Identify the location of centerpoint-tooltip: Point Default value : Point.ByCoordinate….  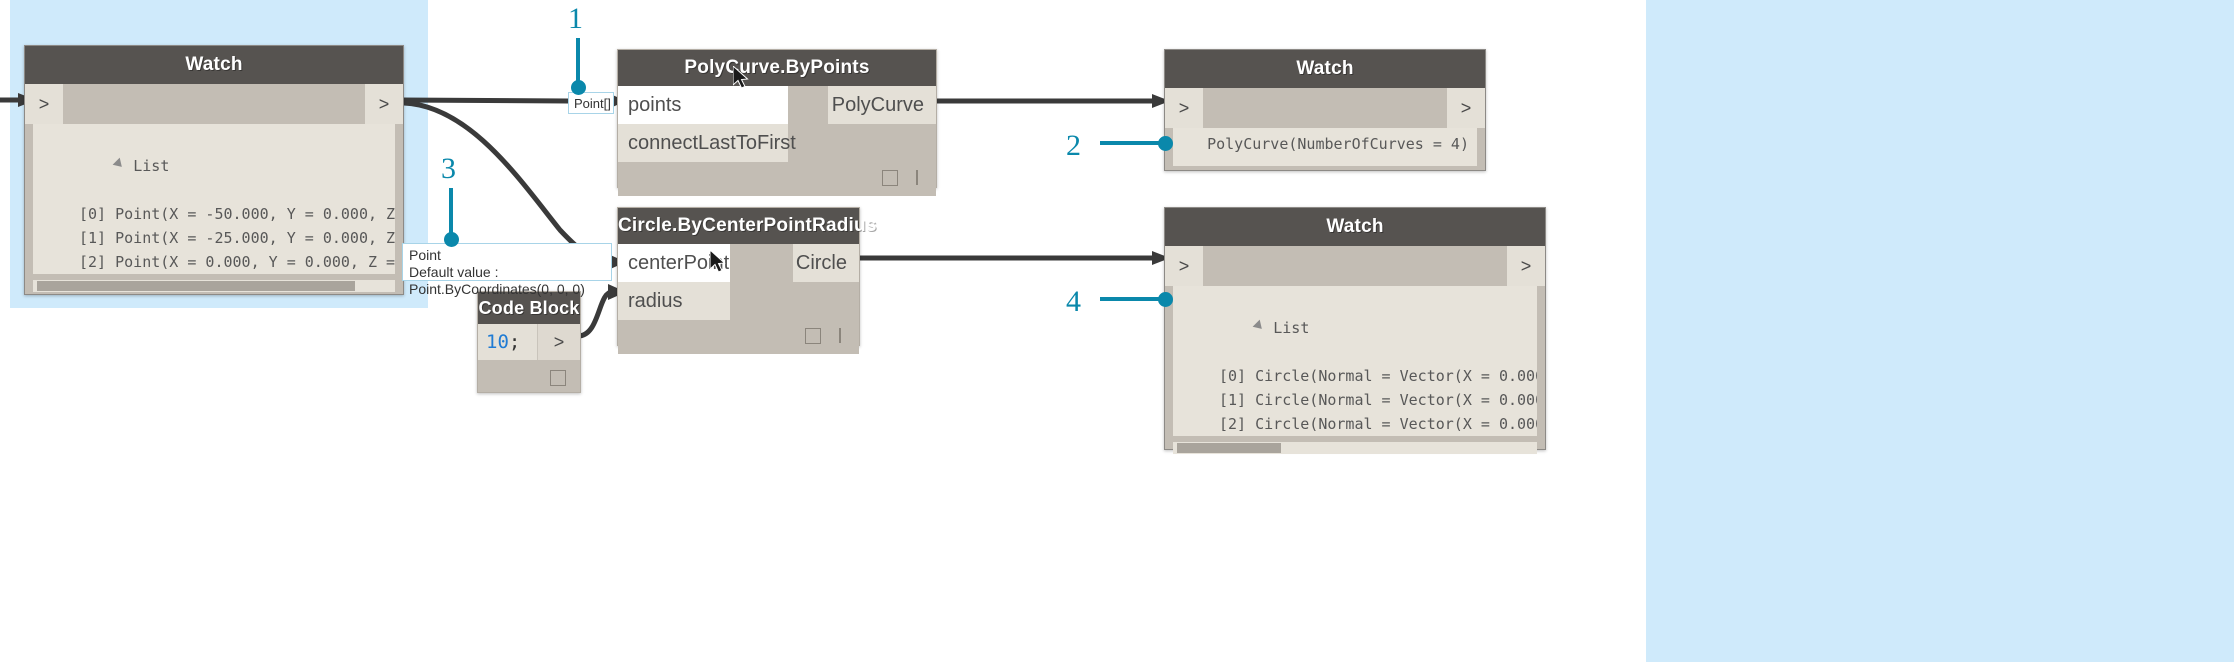
(507, 270).